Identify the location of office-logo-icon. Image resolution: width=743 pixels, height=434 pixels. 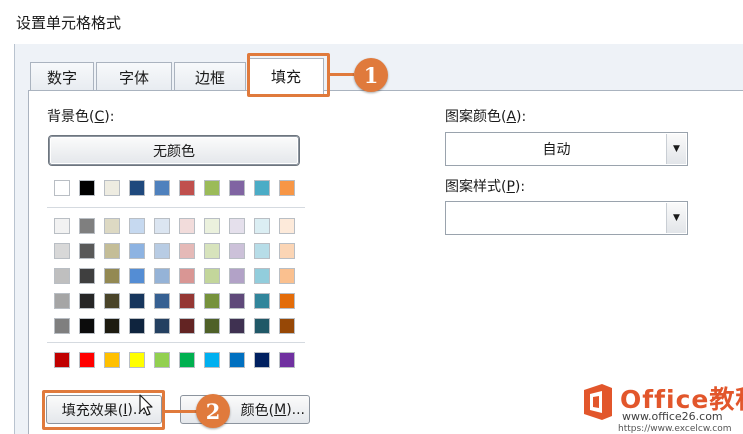
(598, 402).